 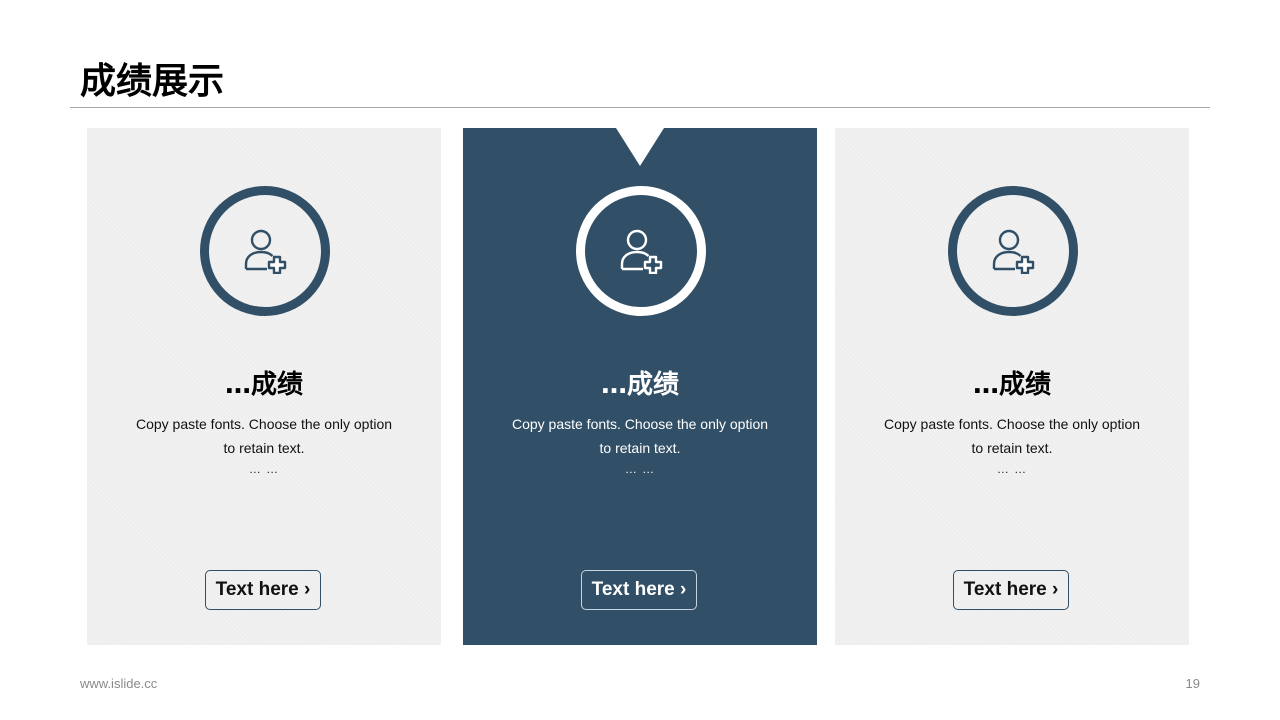 I want to click on title-divider, so click(x=640, y=107).